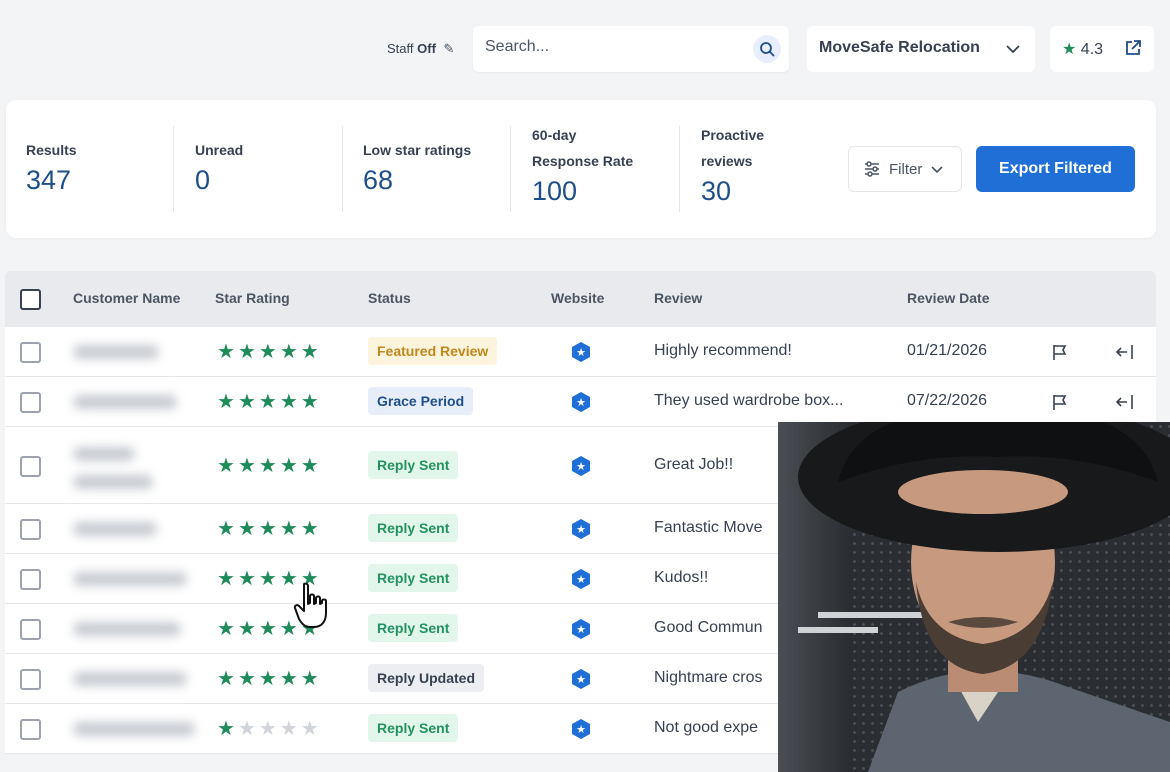 This screenshot has height=772, width=1170. What do you see at coordinates (49, 180) in the screenshot?
I see `stat-value: 347` at bounding box center [49, 180].